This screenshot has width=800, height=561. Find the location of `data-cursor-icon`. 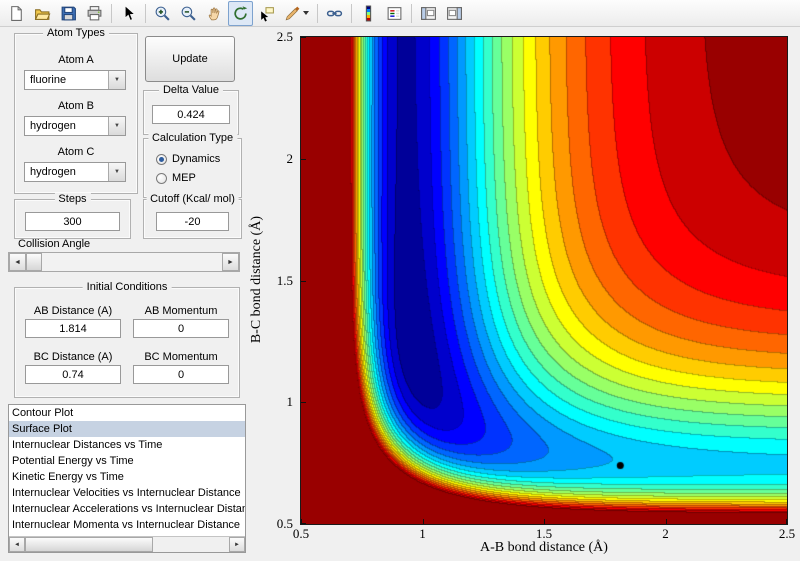

data-cursor-icon is located at coordinates (266, 13).